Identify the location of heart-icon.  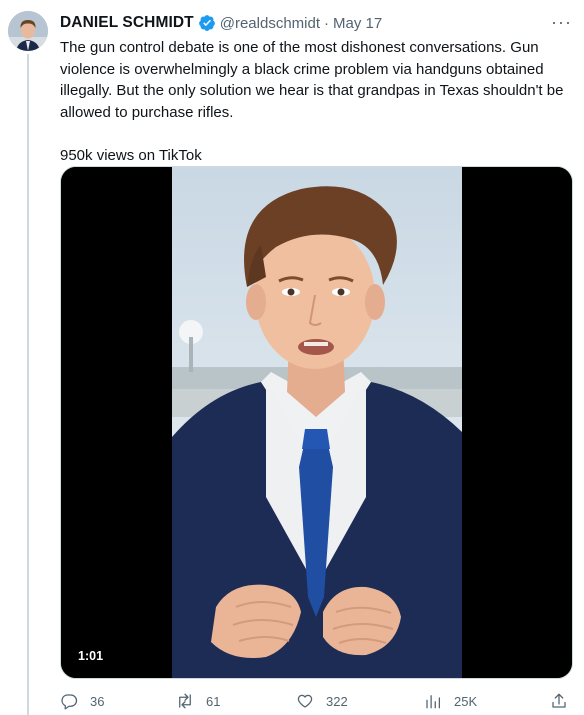
(305, 701).